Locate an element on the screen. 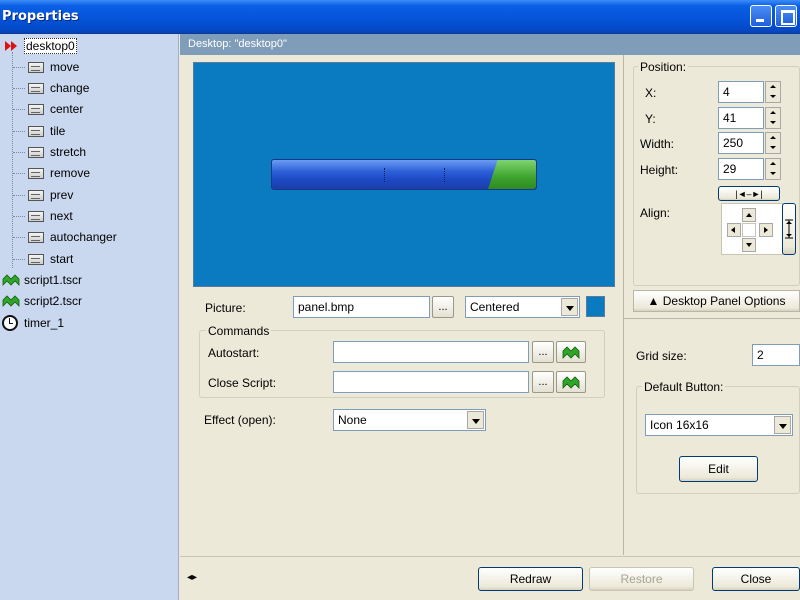 The image size is (800, 600). x-spinner is located at coordinates (773, 92).